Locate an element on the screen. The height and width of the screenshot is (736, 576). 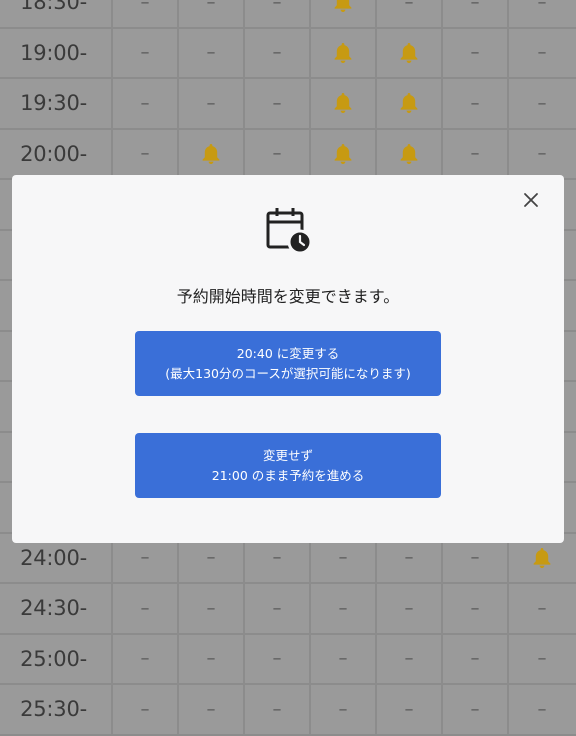
change-start-time-button: 20:40 に変更する (最大130分のコースが選択可能になります) is located at coordinates (288, 363).